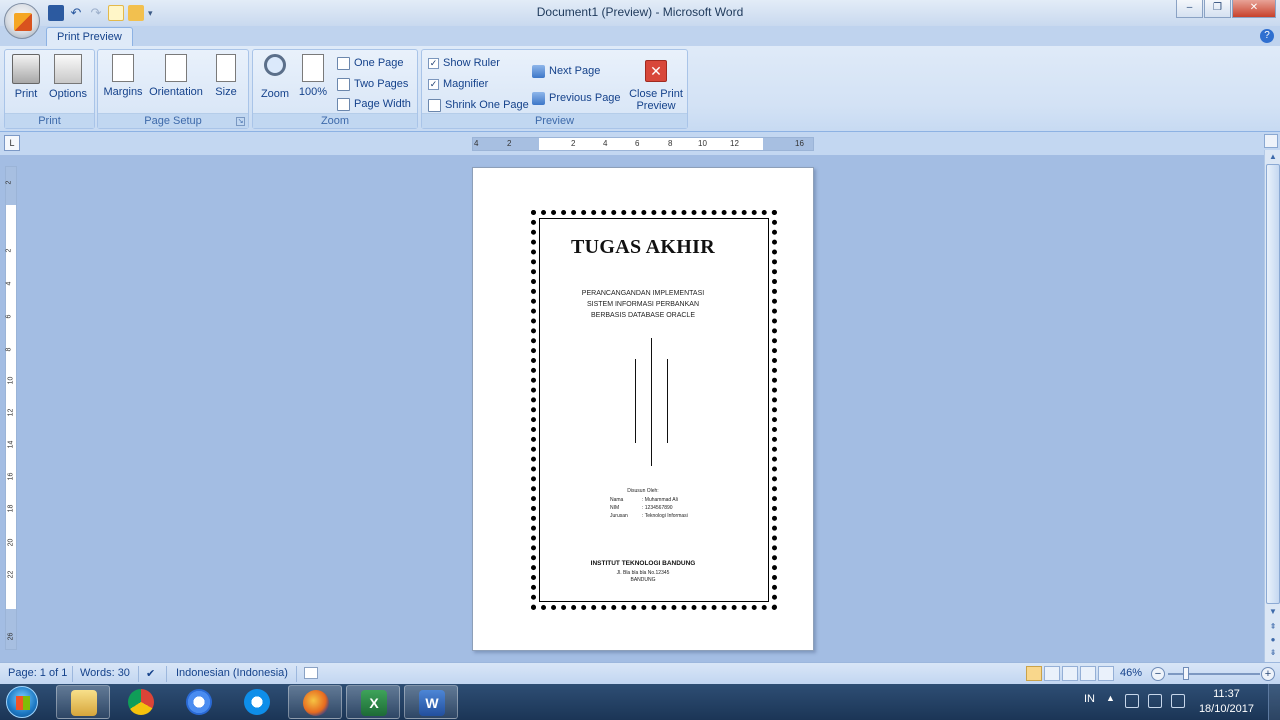 This screenshot has width=1280, height=720. I want to click on close-print-preview-button: ✕ Close Print Preview, so click(656, 83).